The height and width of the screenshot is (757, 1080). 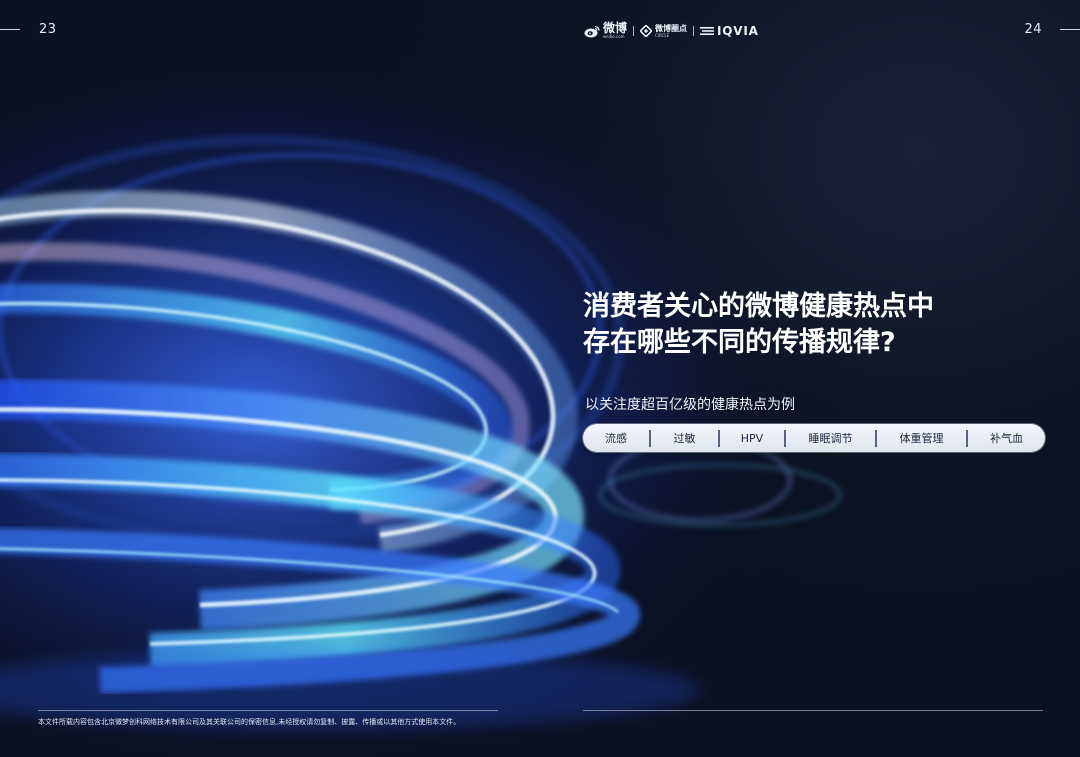 What do you see at coordinates (830, 438) in the screenshot?
I see `topic-tag: 睡眠调节` at bounding box center [830, 438].